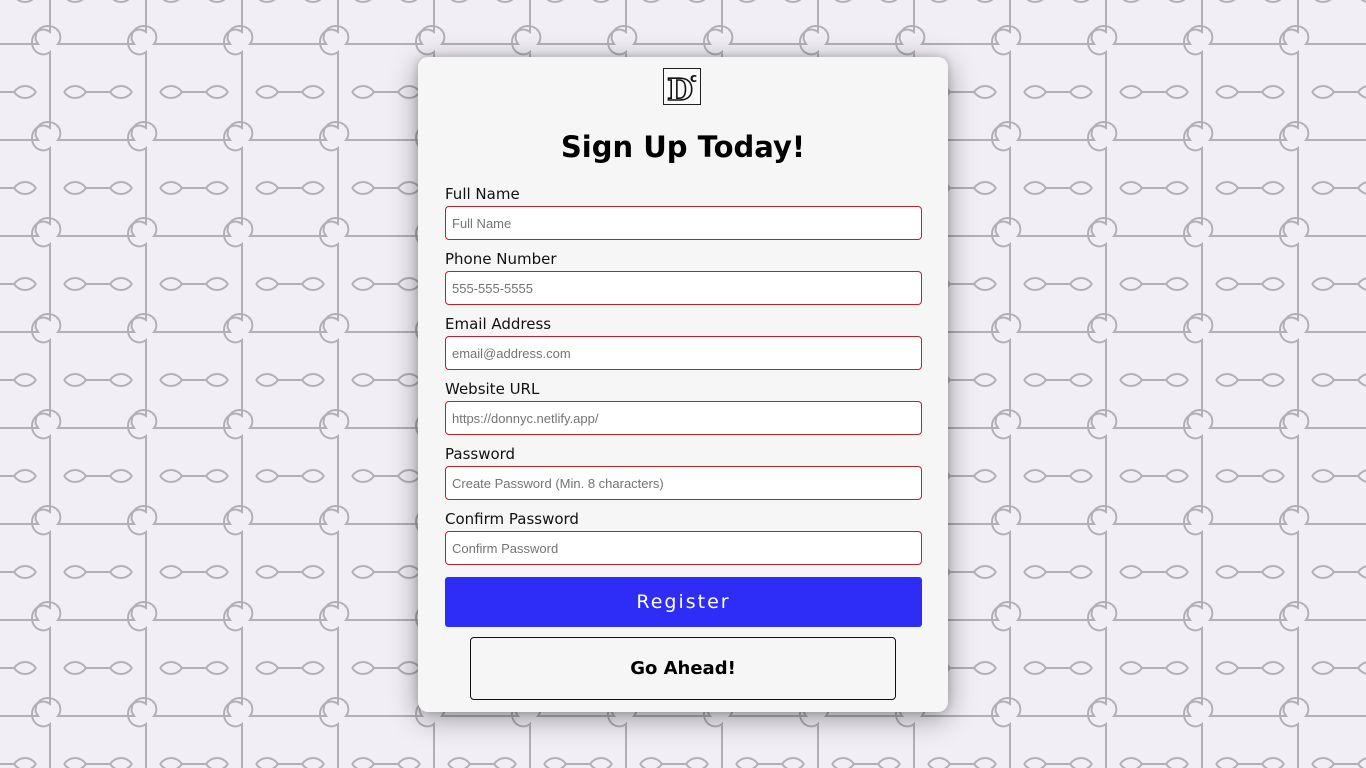  I want to click on website-url-input, so click(683, 418).